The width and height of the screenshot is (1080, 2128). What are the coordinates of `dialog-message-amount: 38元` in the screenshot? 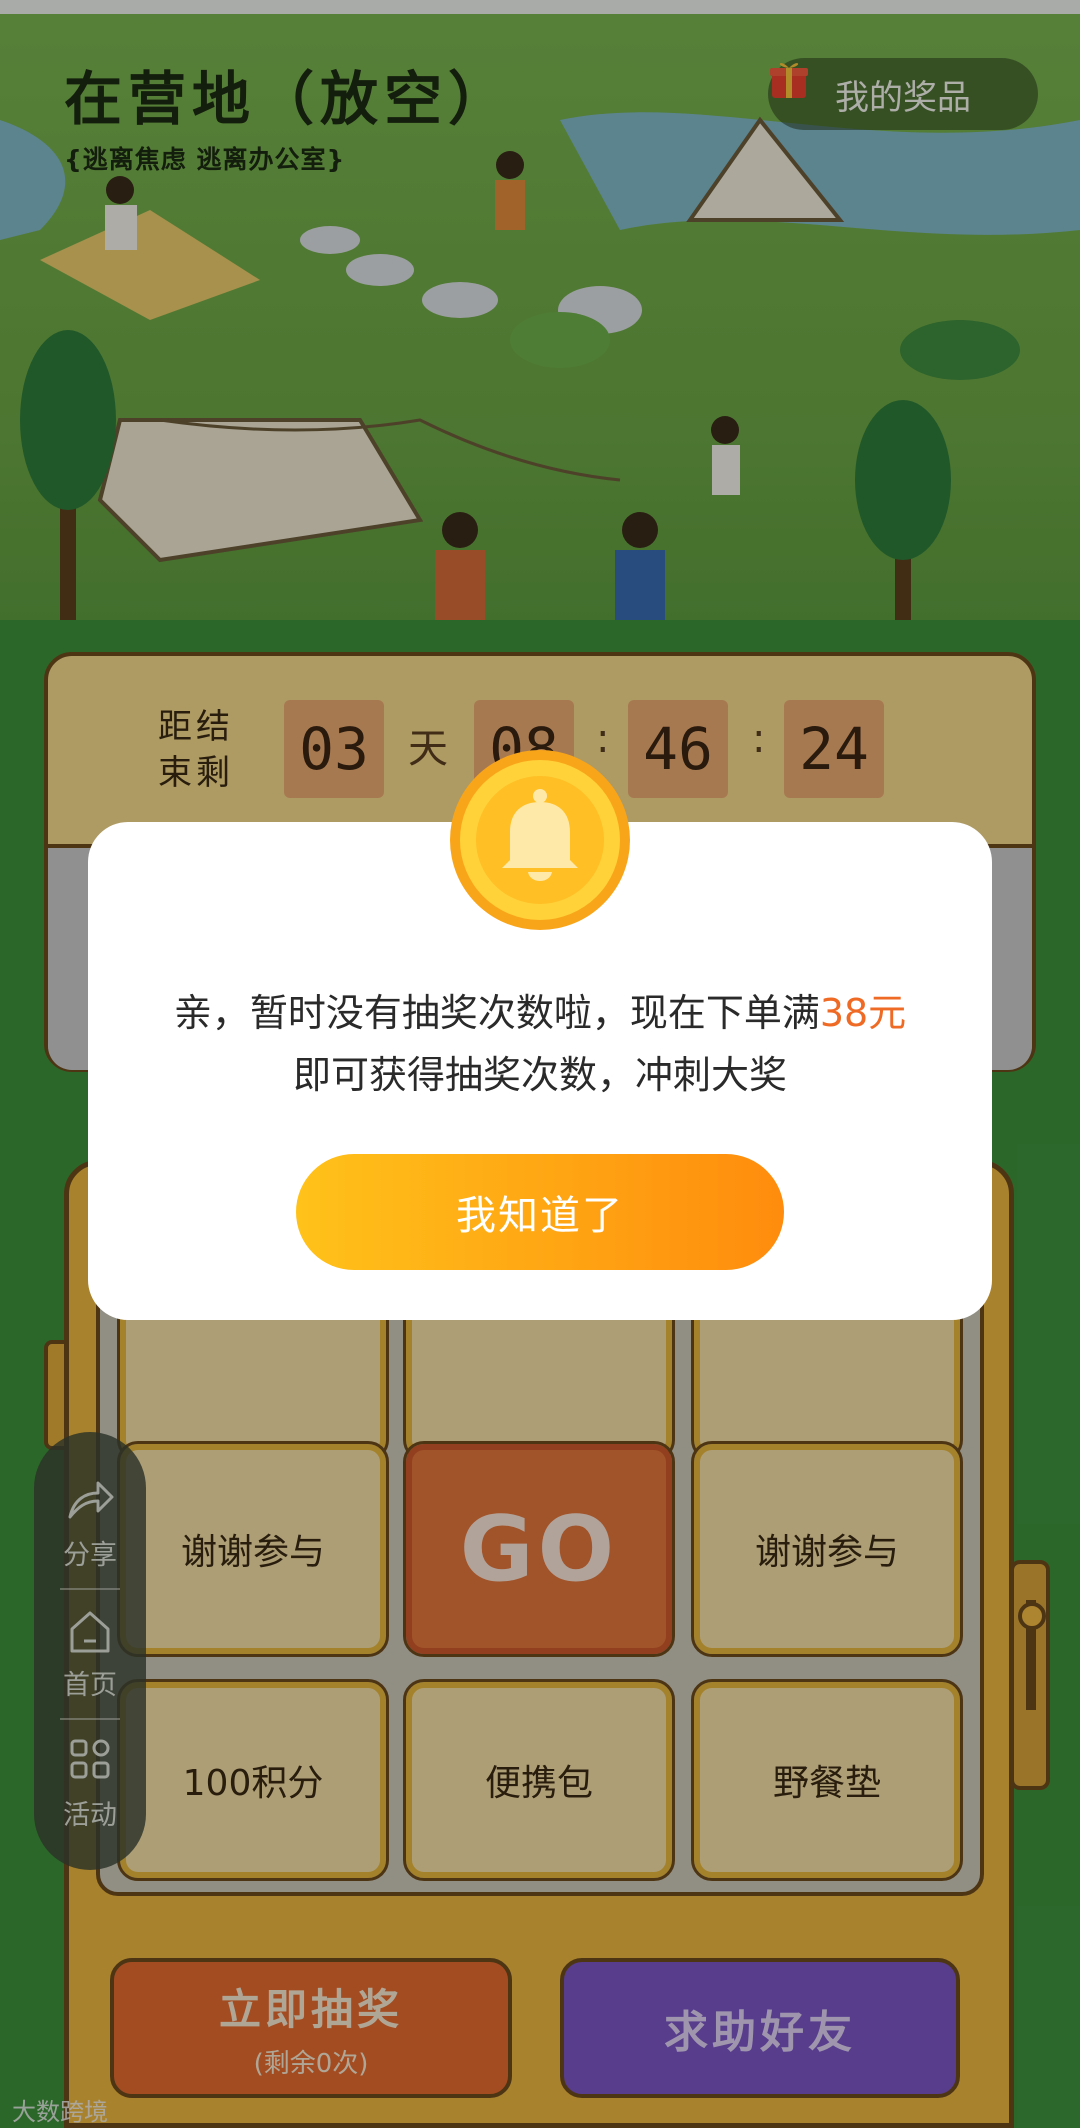 It's located at (863, 1013).